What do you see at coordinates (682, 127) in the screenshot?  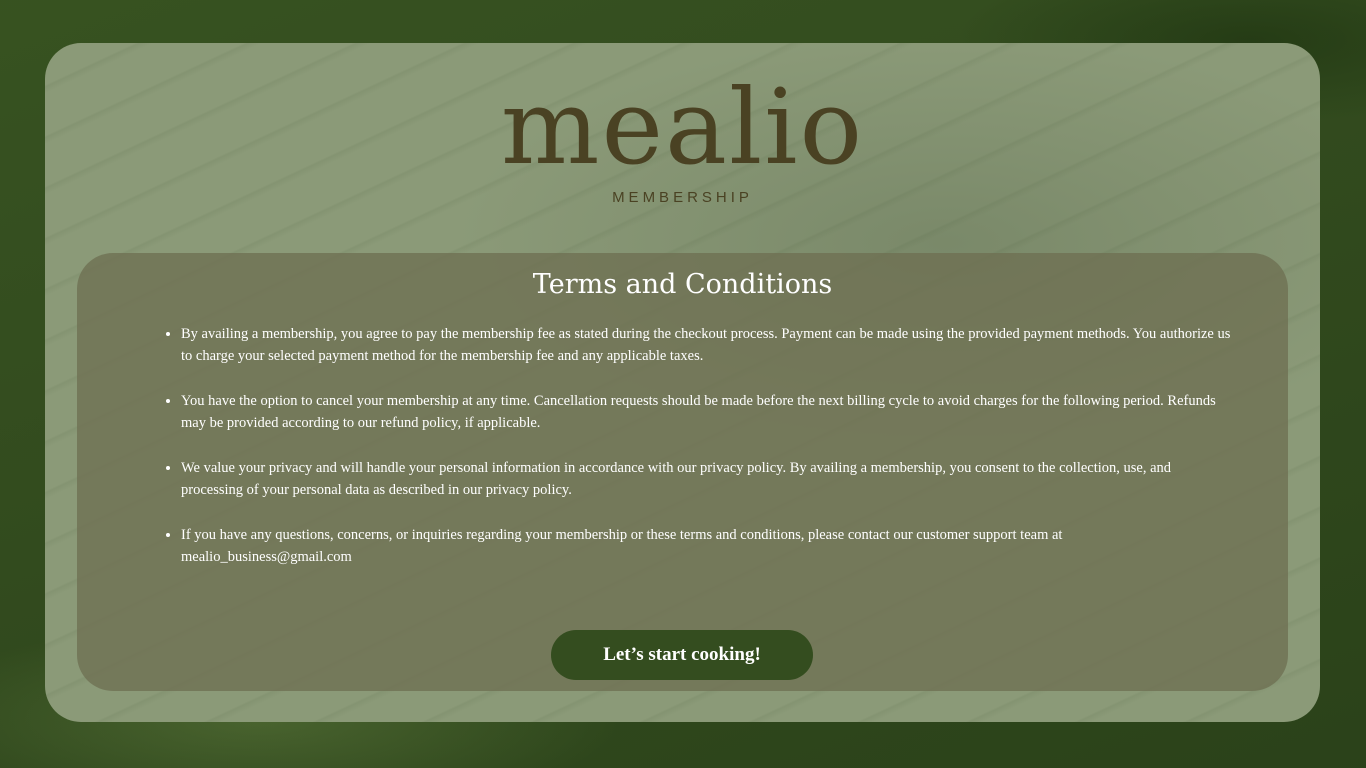 I see `logo-wordmark: mealio` at bounding box center [682, 127].